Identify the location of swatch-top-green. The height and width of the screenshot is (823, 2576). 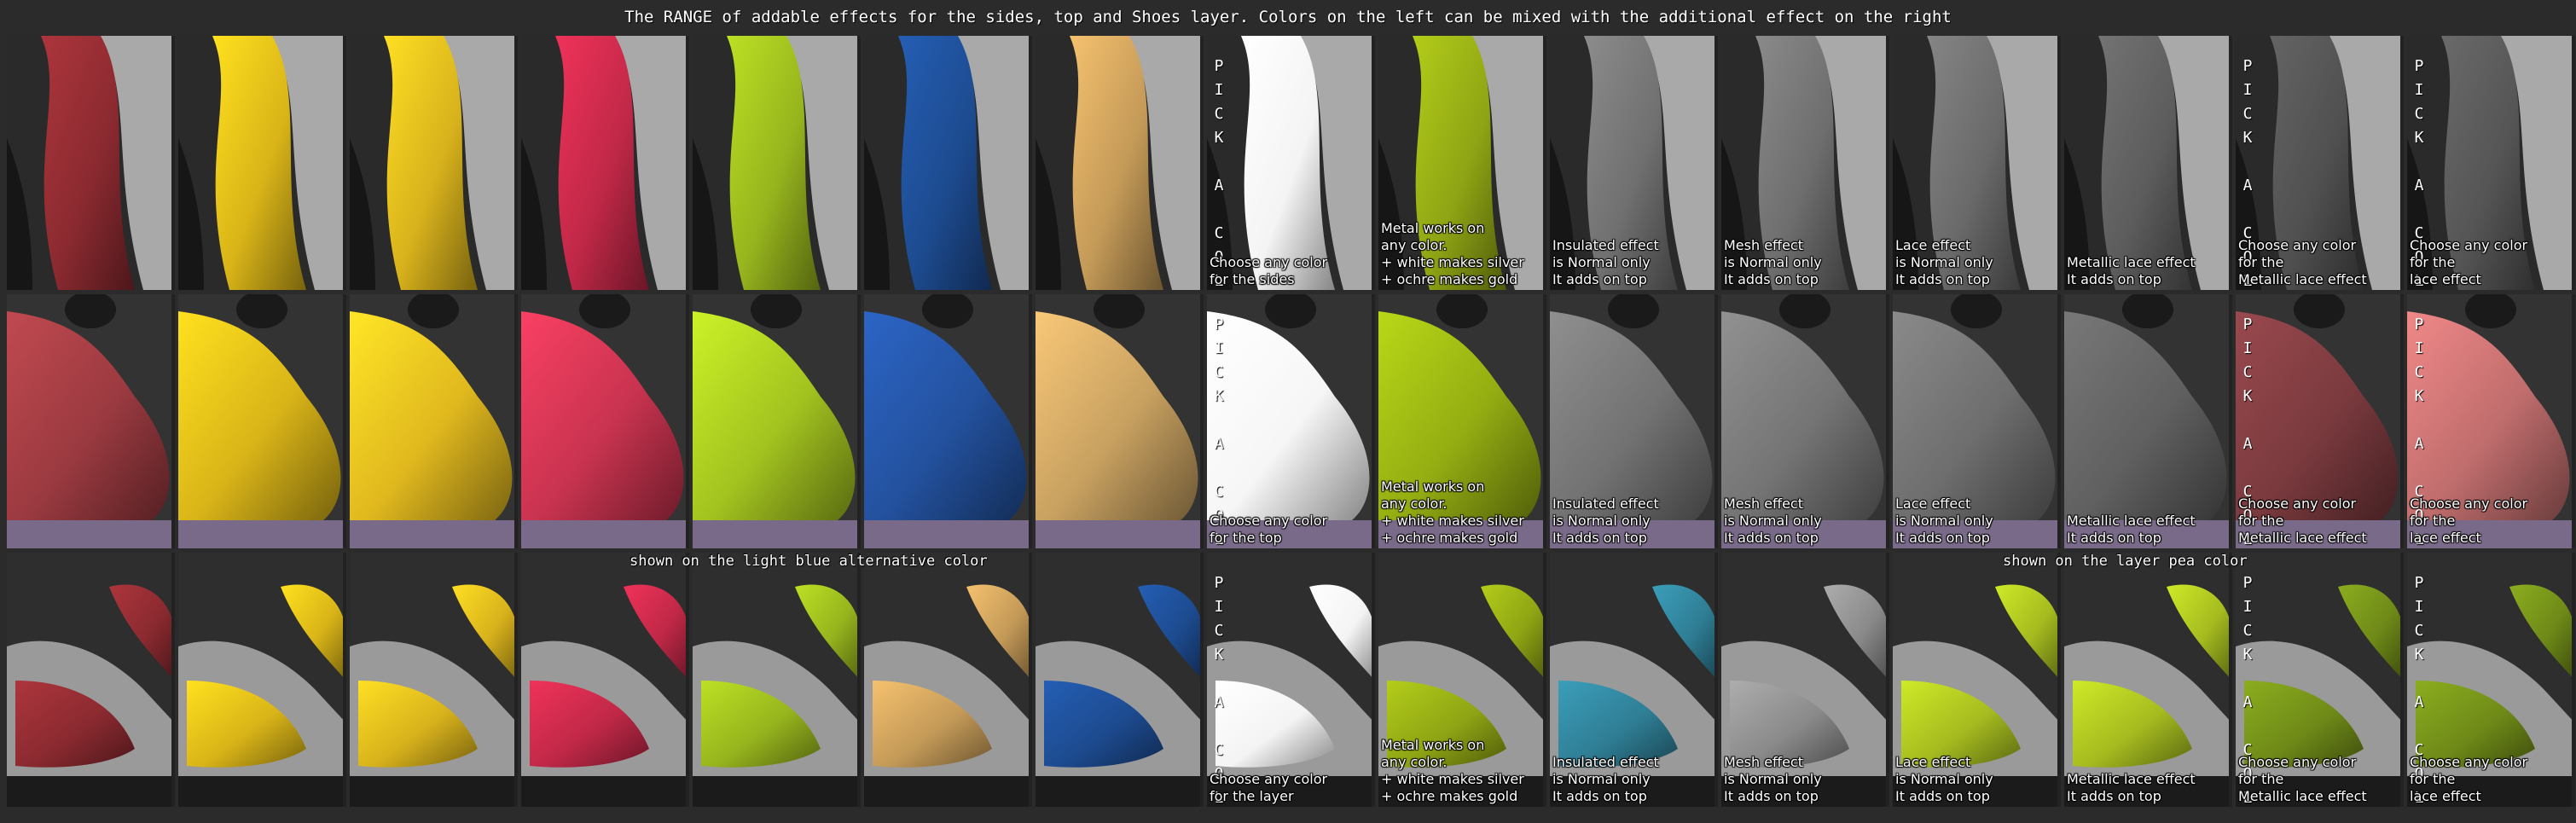
(777, 421).